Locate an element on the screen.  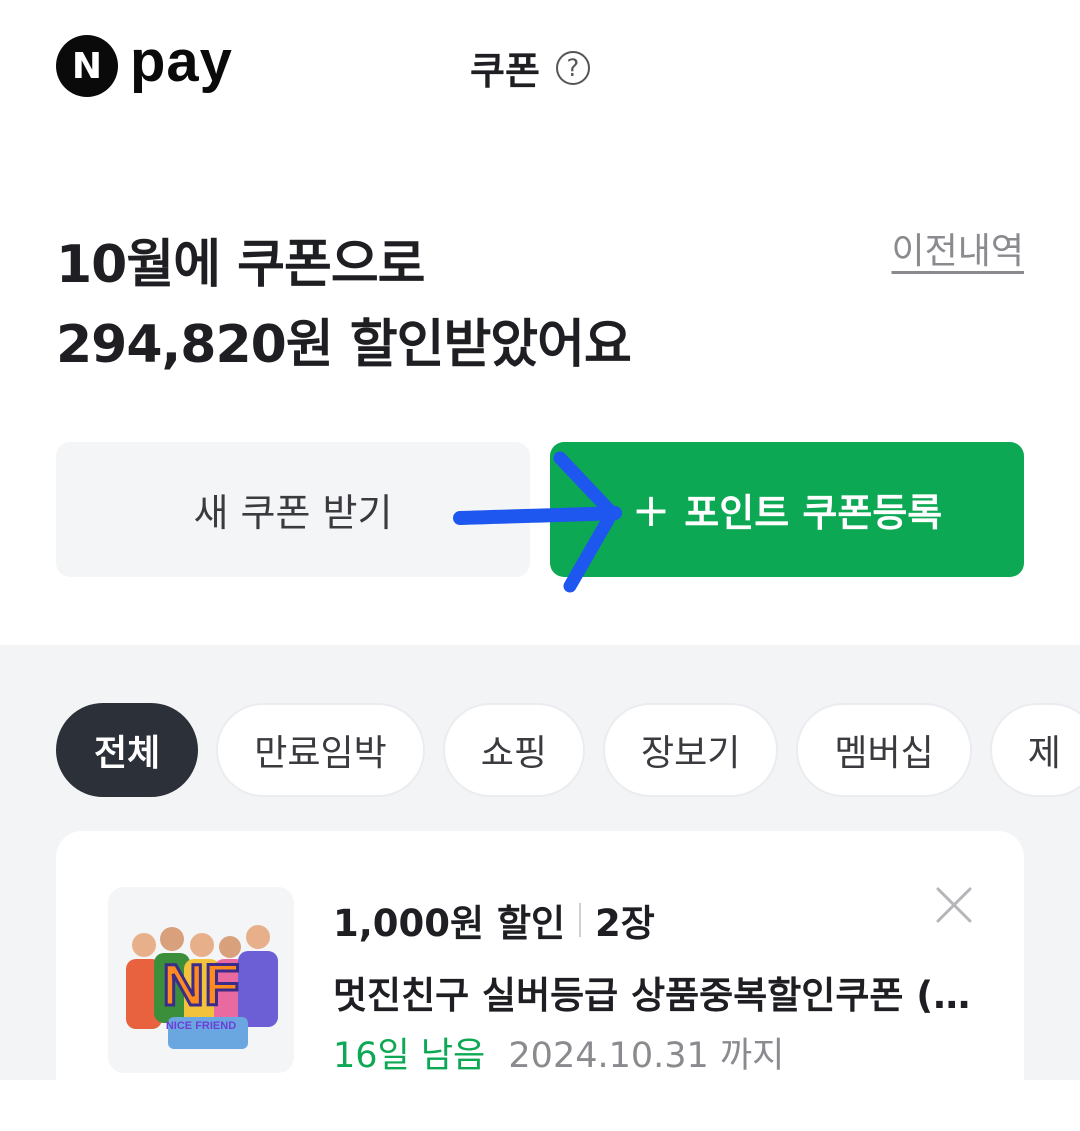
nice-friend-illustration: NF NICE FRIEND is located at coordinates (202, 987).